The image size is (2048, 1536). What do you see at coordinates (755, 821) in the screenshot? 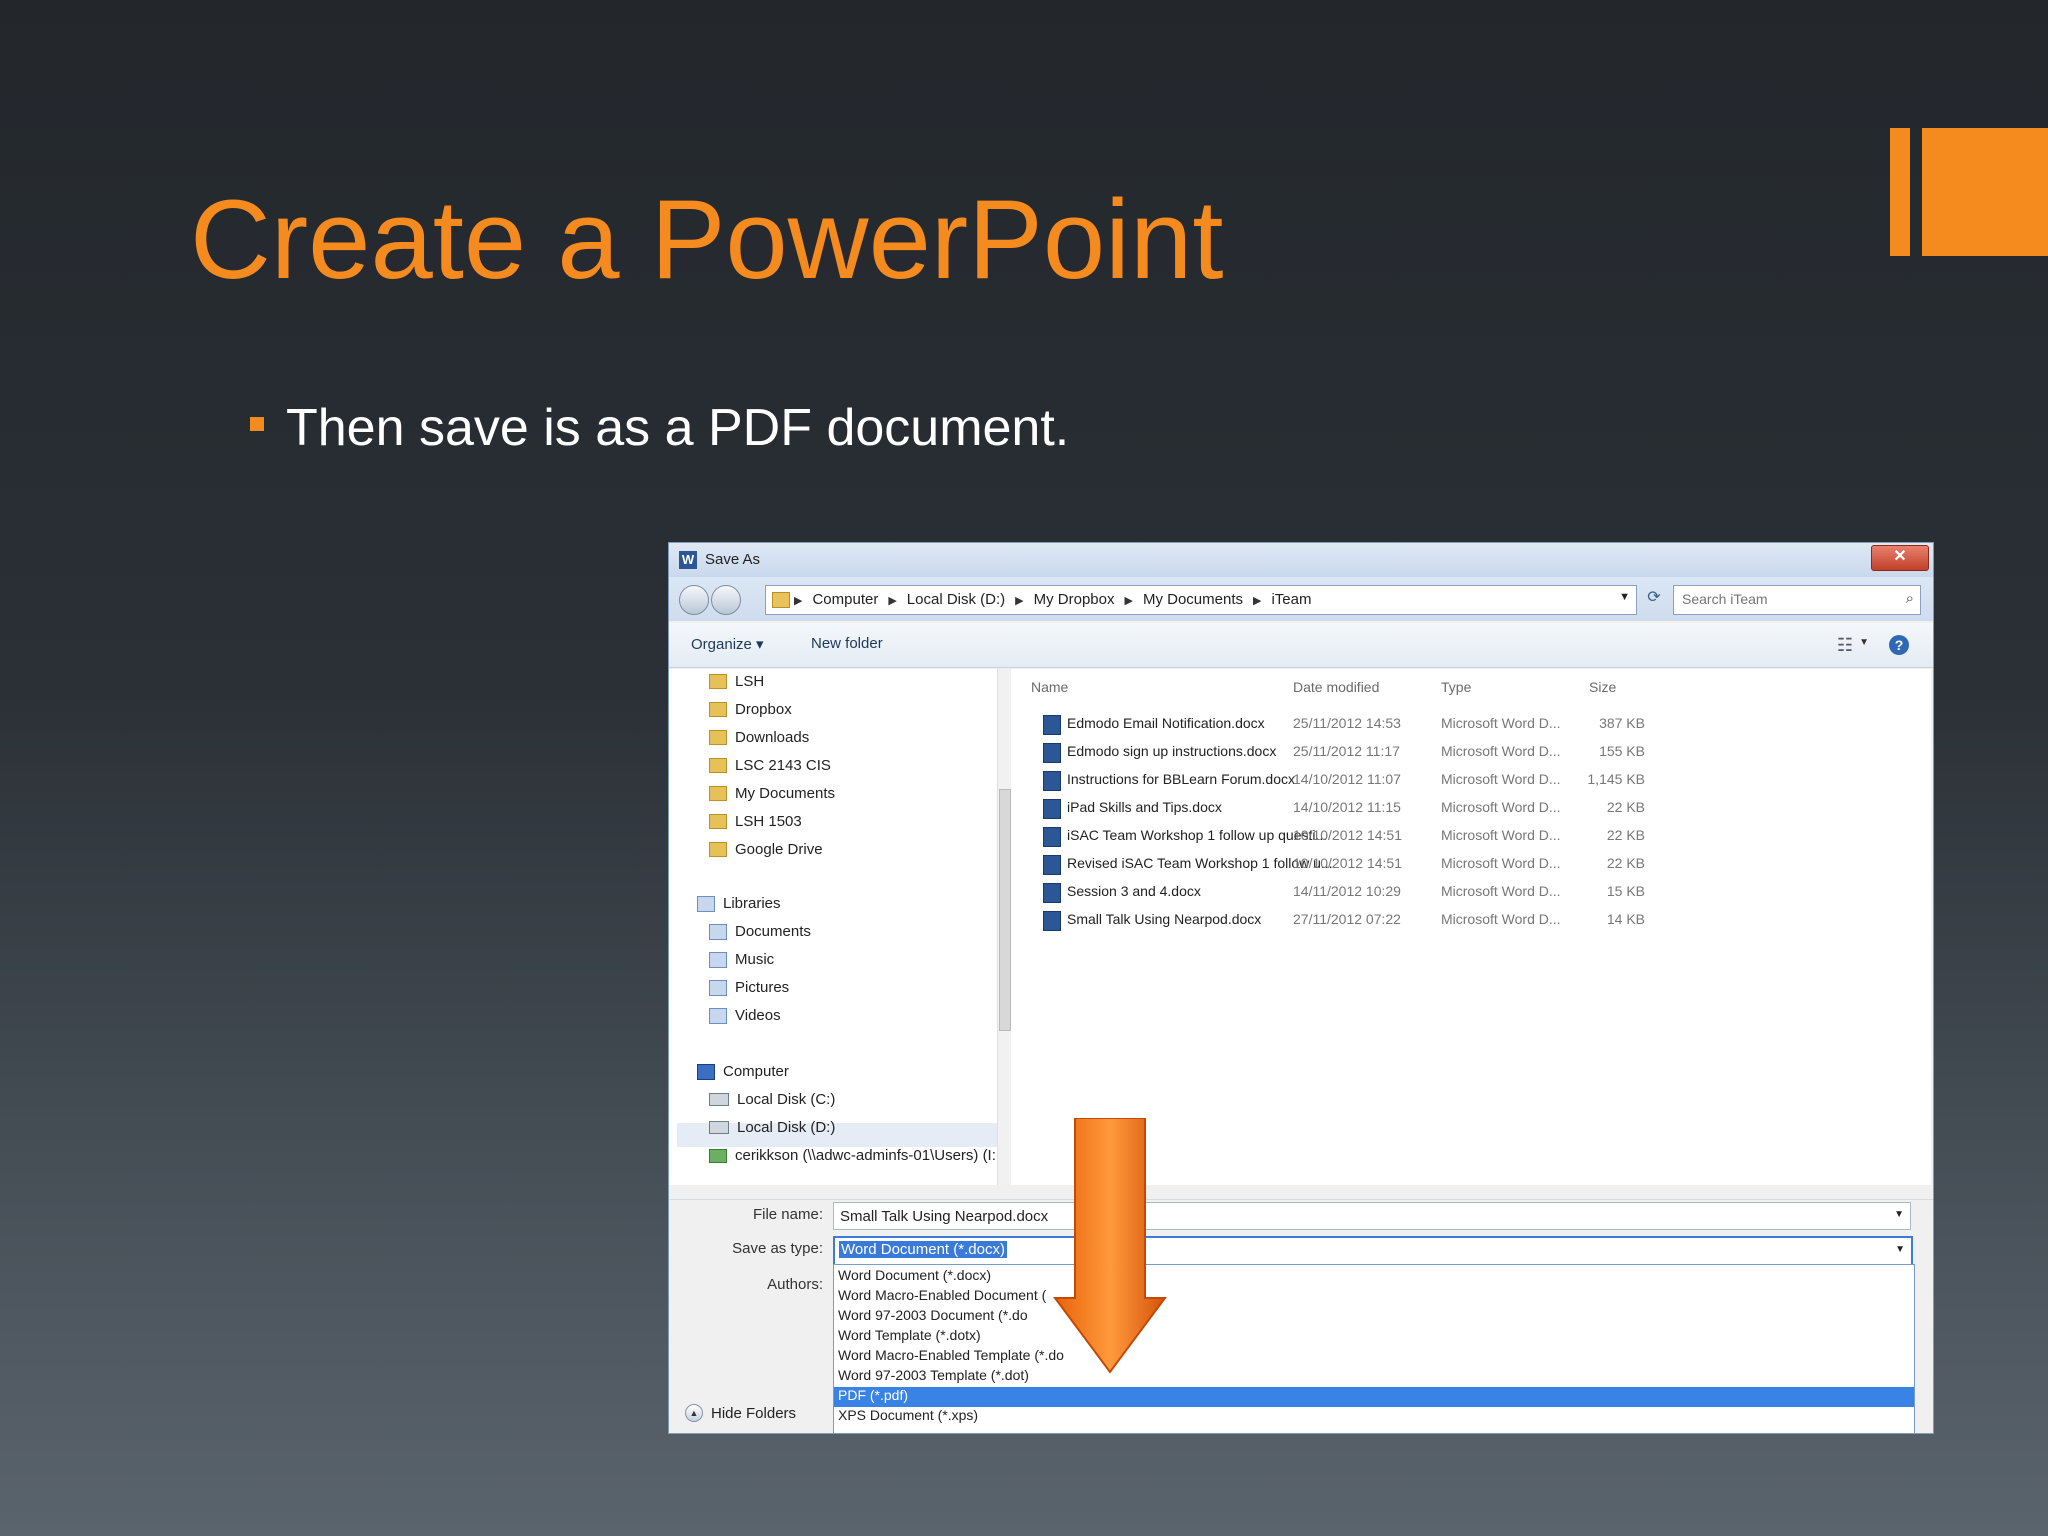
I see `nav-item-favorite: LSH 1503` at bounding box center [755, 821].